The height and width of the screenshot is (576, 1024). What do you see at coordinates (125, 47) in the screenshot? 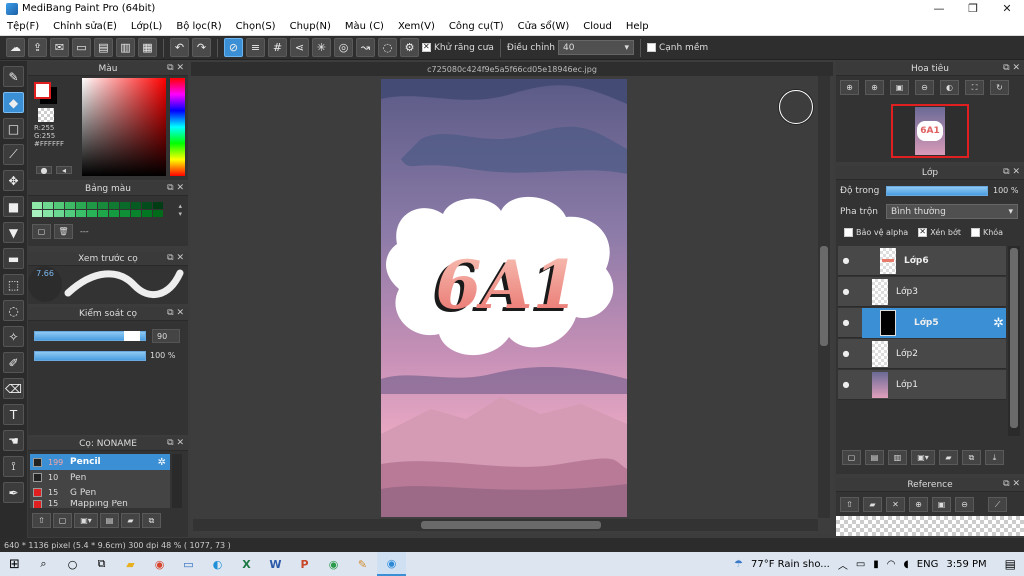
I see `layers-icon: ▥` at bounding box center [125, 47].